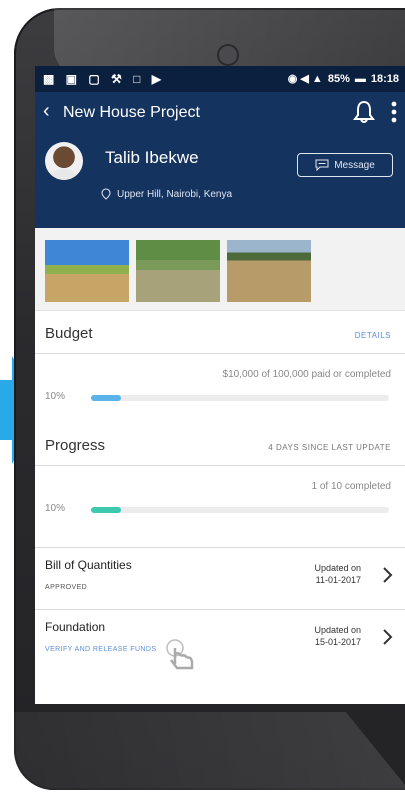 This screenshot has height=794, width=405. I want to click on notification-icons: ▩ ▣ ▢ ⚒ □ ▶, so click(104, 79).